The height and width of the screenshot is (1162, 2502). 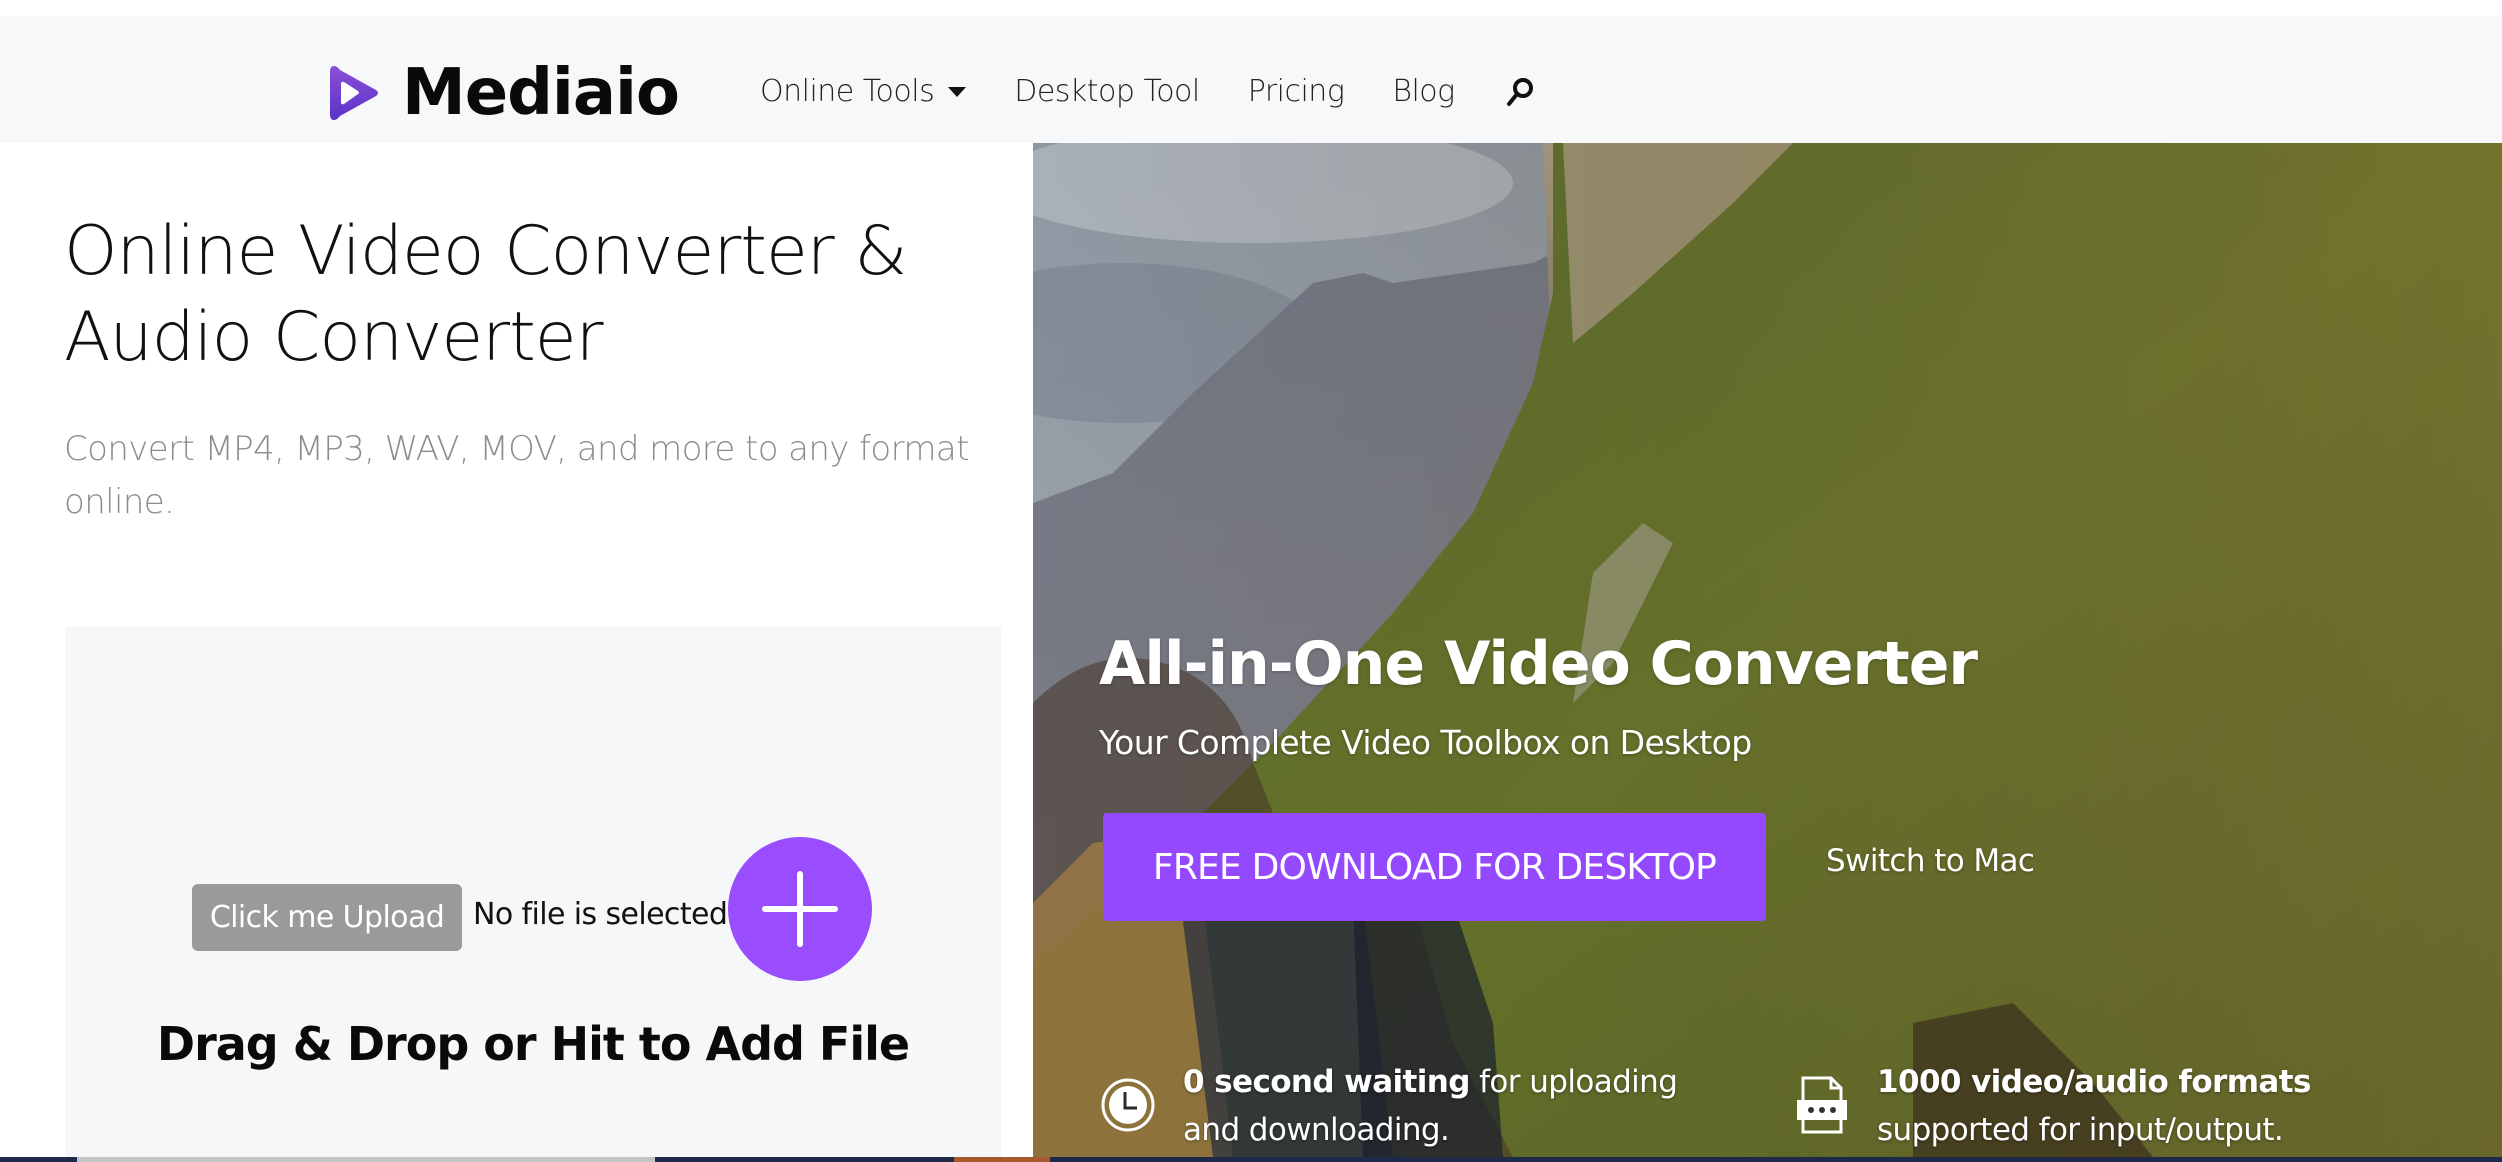 I want to click on hero-title: All-in-One Video Converter, so click(x=1538, y=664).